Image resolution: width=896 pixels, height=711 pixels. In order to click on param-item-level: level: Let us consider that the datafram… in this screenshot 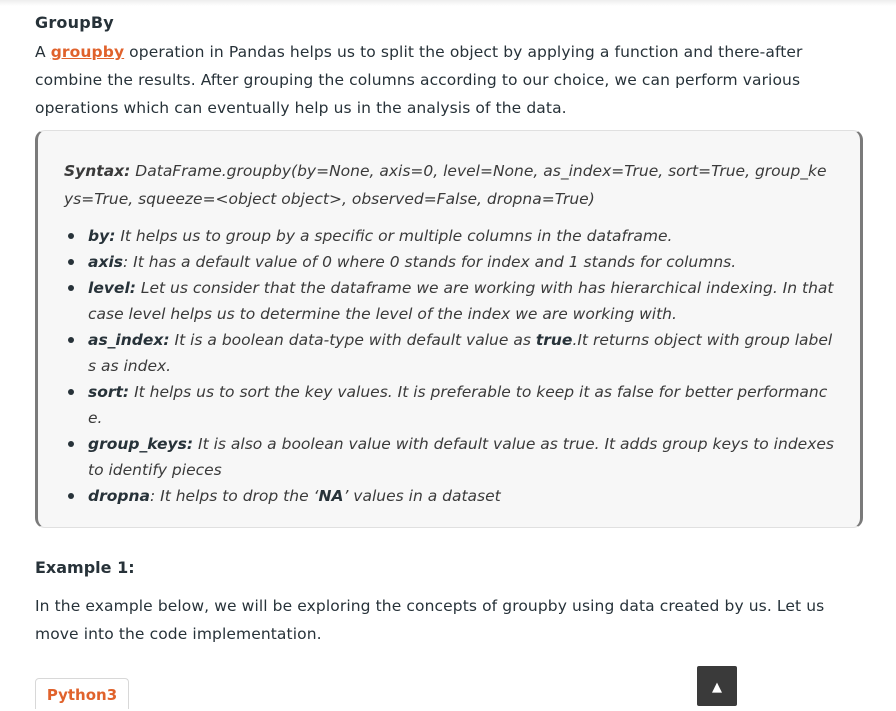, I will do `click(449, 301)`.